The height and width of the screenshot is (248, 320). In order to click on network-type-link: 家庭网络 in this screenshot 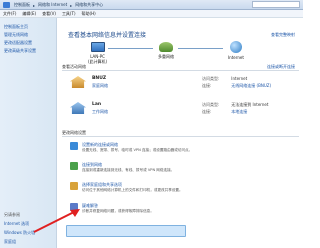, I will do `click(100, 86)`.